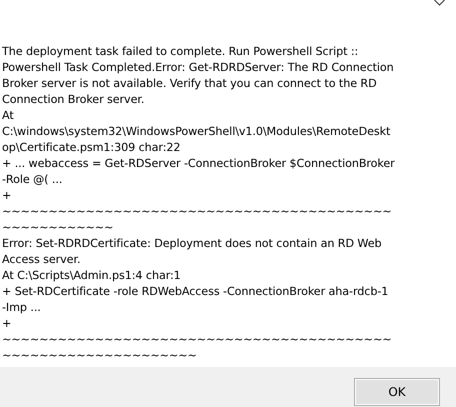  Describe the element at coordinates (197, 132) in the screenshot. I see `message-line: C:\windows\system32\WindowsPowerShell\v1.0\Modules\RemoteDeskt` at that location.